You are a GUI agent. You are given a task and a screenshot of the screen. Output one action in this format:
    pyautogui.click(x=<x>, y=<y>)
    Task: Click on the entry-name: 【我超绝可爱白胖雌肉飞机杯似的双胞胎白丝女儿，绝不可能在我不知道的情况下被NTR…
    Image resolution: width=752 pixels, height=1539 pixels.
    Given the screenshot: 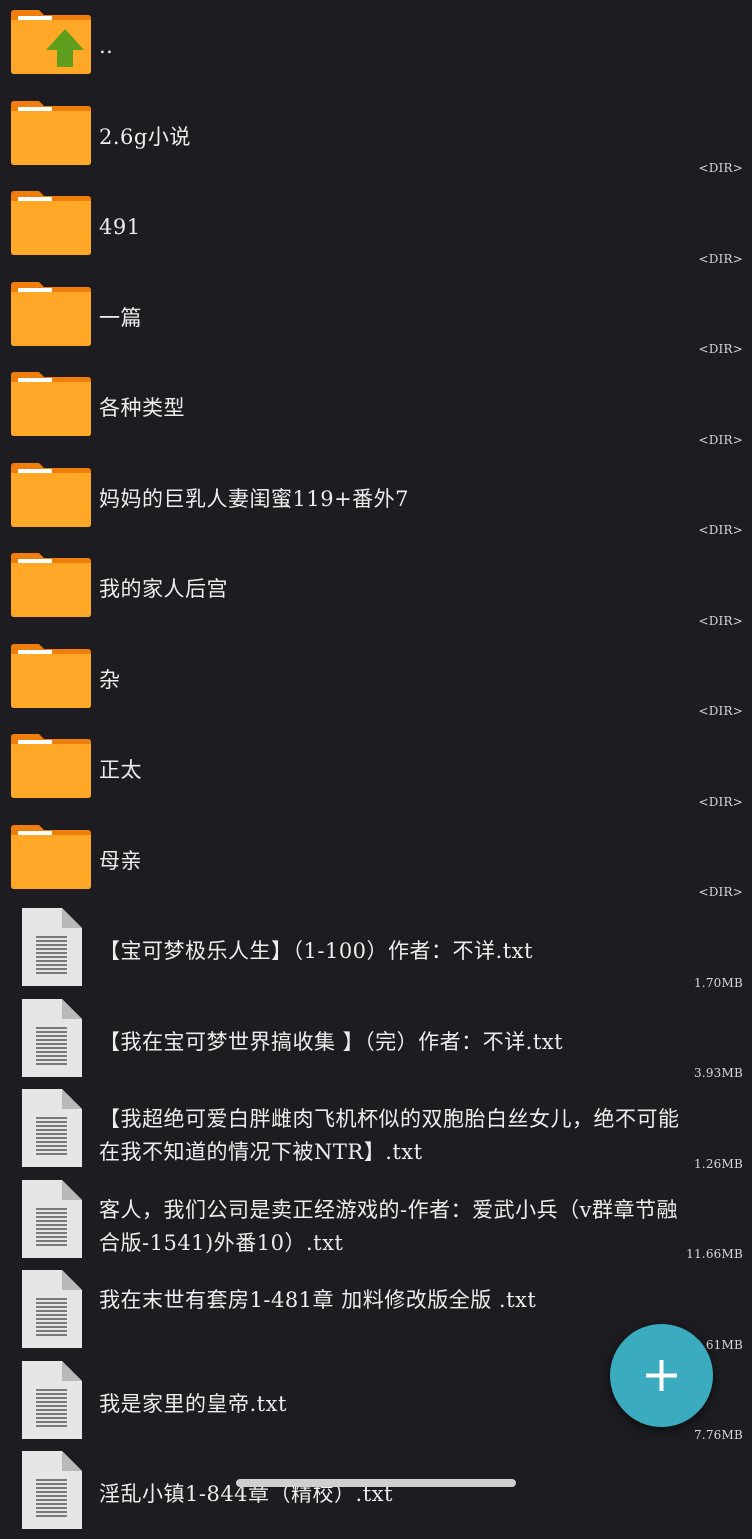 What is the action you would take?
    pyautogui.click(x=389, y=1135)
    